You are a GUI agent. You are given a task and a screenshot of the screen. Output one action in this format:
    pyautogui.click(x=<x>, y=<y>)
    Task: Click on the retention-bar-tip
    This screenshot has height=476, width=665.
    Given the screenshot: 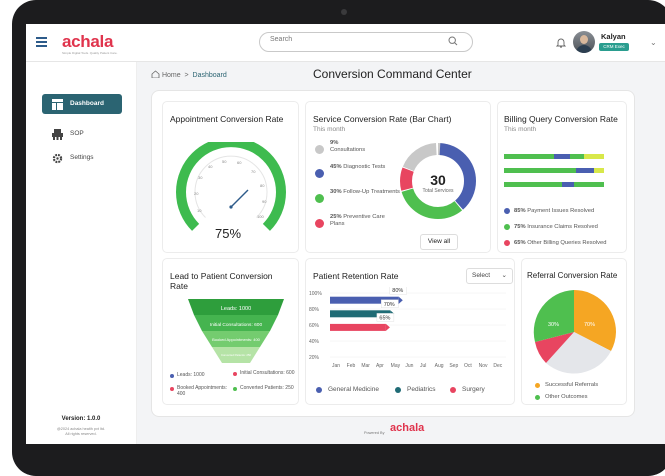 What is the action you would take?
    pyautogui.click(x=400, y=300)
    